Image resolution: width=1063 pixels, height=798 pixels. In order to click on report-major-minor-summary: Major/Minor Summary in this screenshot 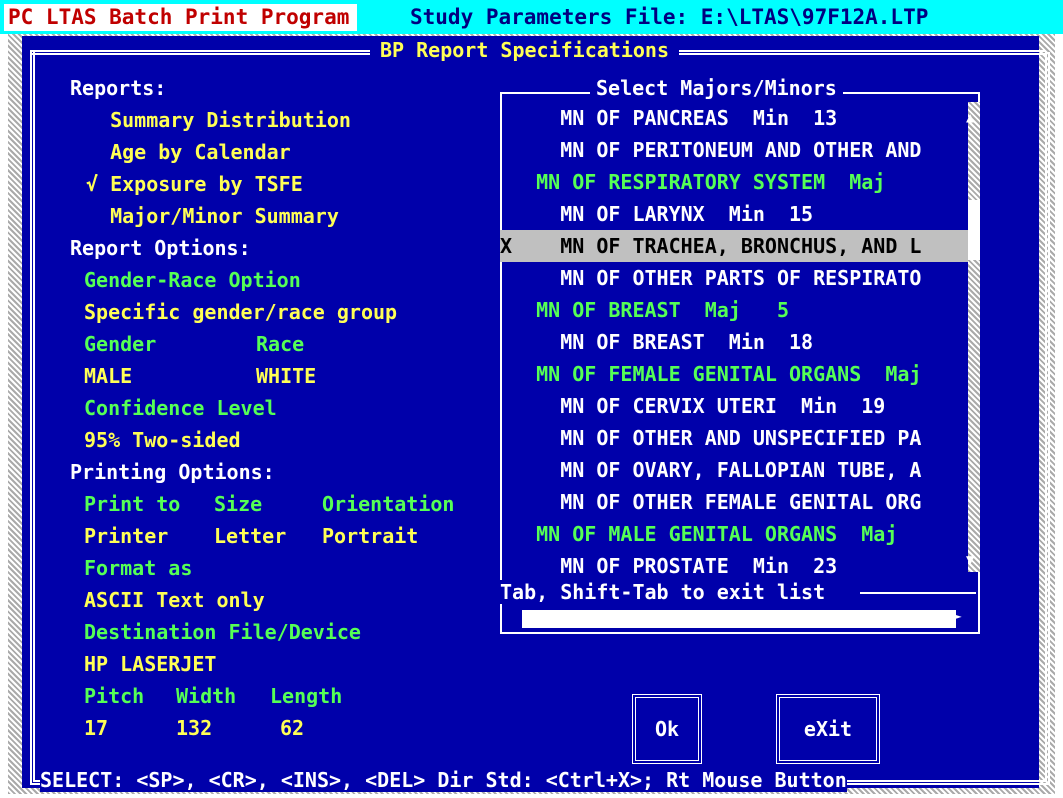, I will do `click(212, 216)`.